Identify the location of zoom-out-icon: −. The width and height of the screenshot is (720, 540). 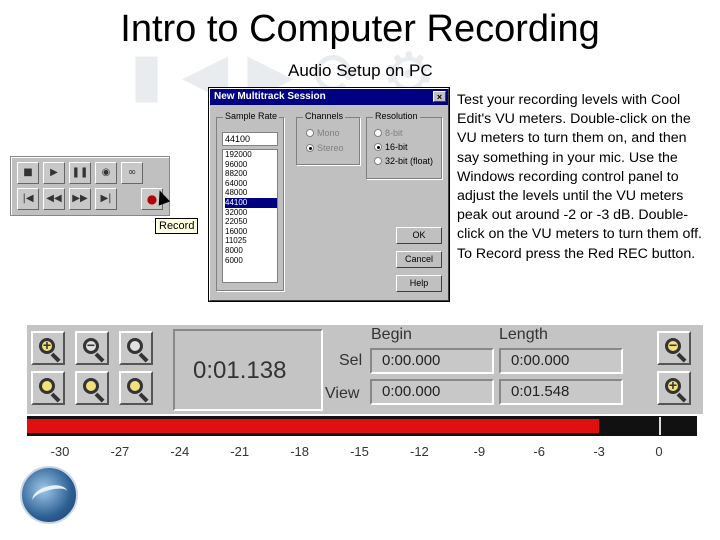
(92, 348).